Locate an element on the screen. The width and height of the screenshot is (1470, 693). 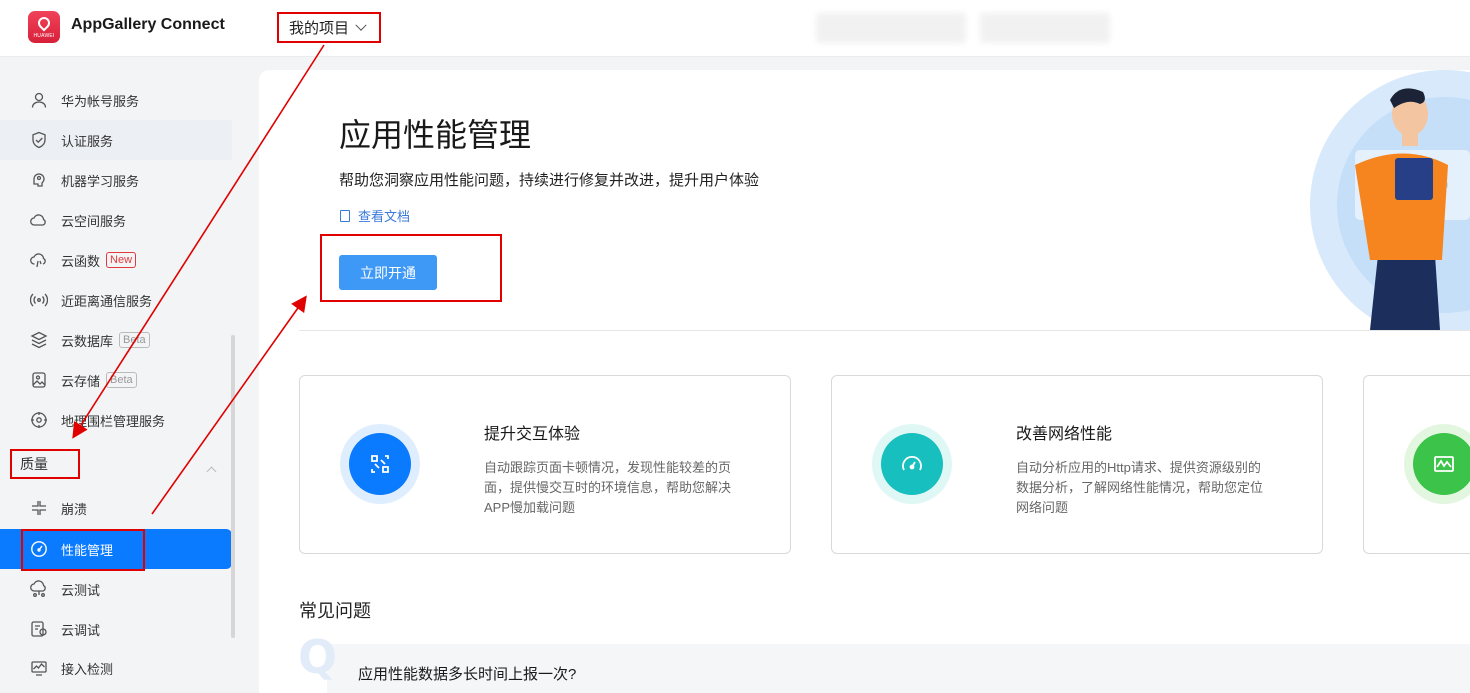
section-quality: 质量 is located at coordinates (45, 464).